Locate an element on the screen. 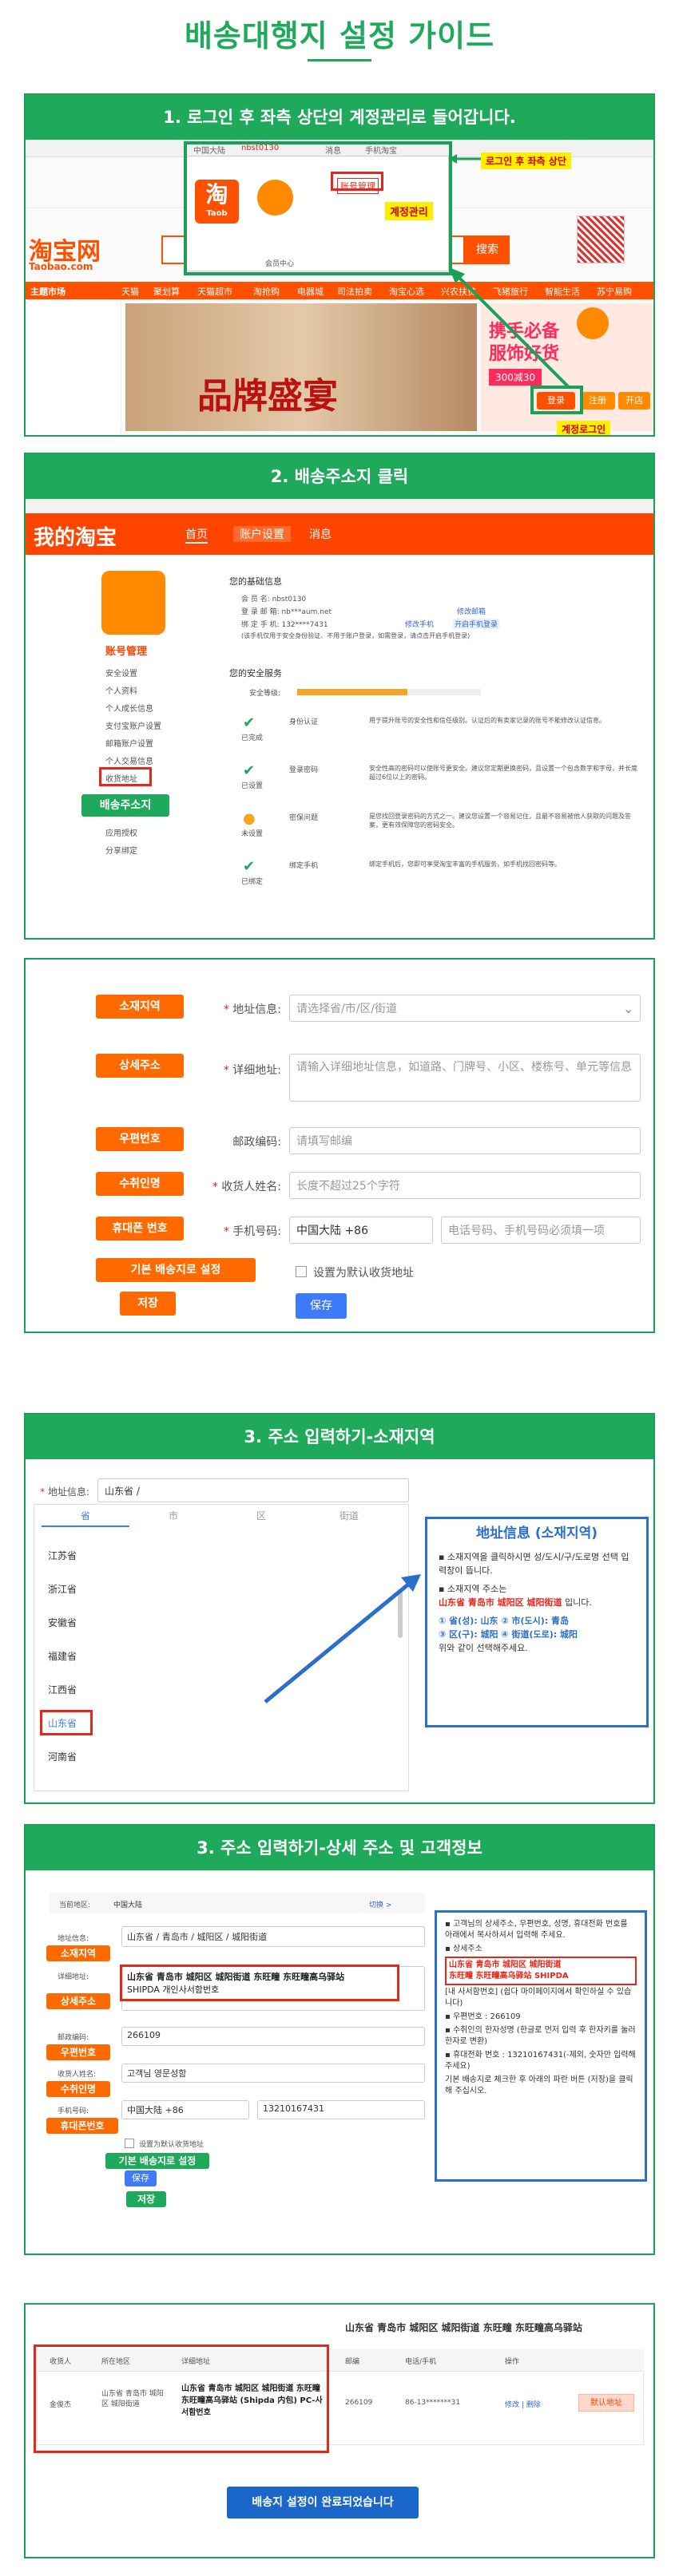 Image resolution: width=679 pixels, height=2576 pixels. register-button: 注册 is located at coordinates (597, 401).